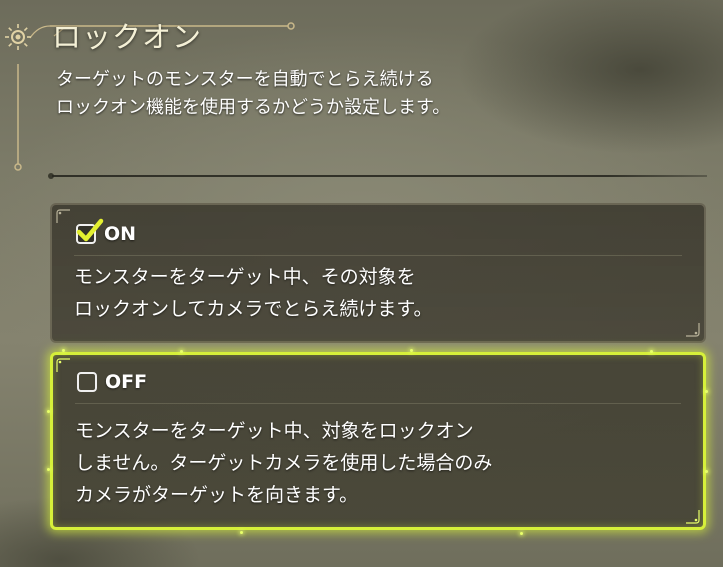  What do you see at coordinates (18, 37) in the screenshot?
I see `sun-ornament-icon` at bounding box center [18, 37].